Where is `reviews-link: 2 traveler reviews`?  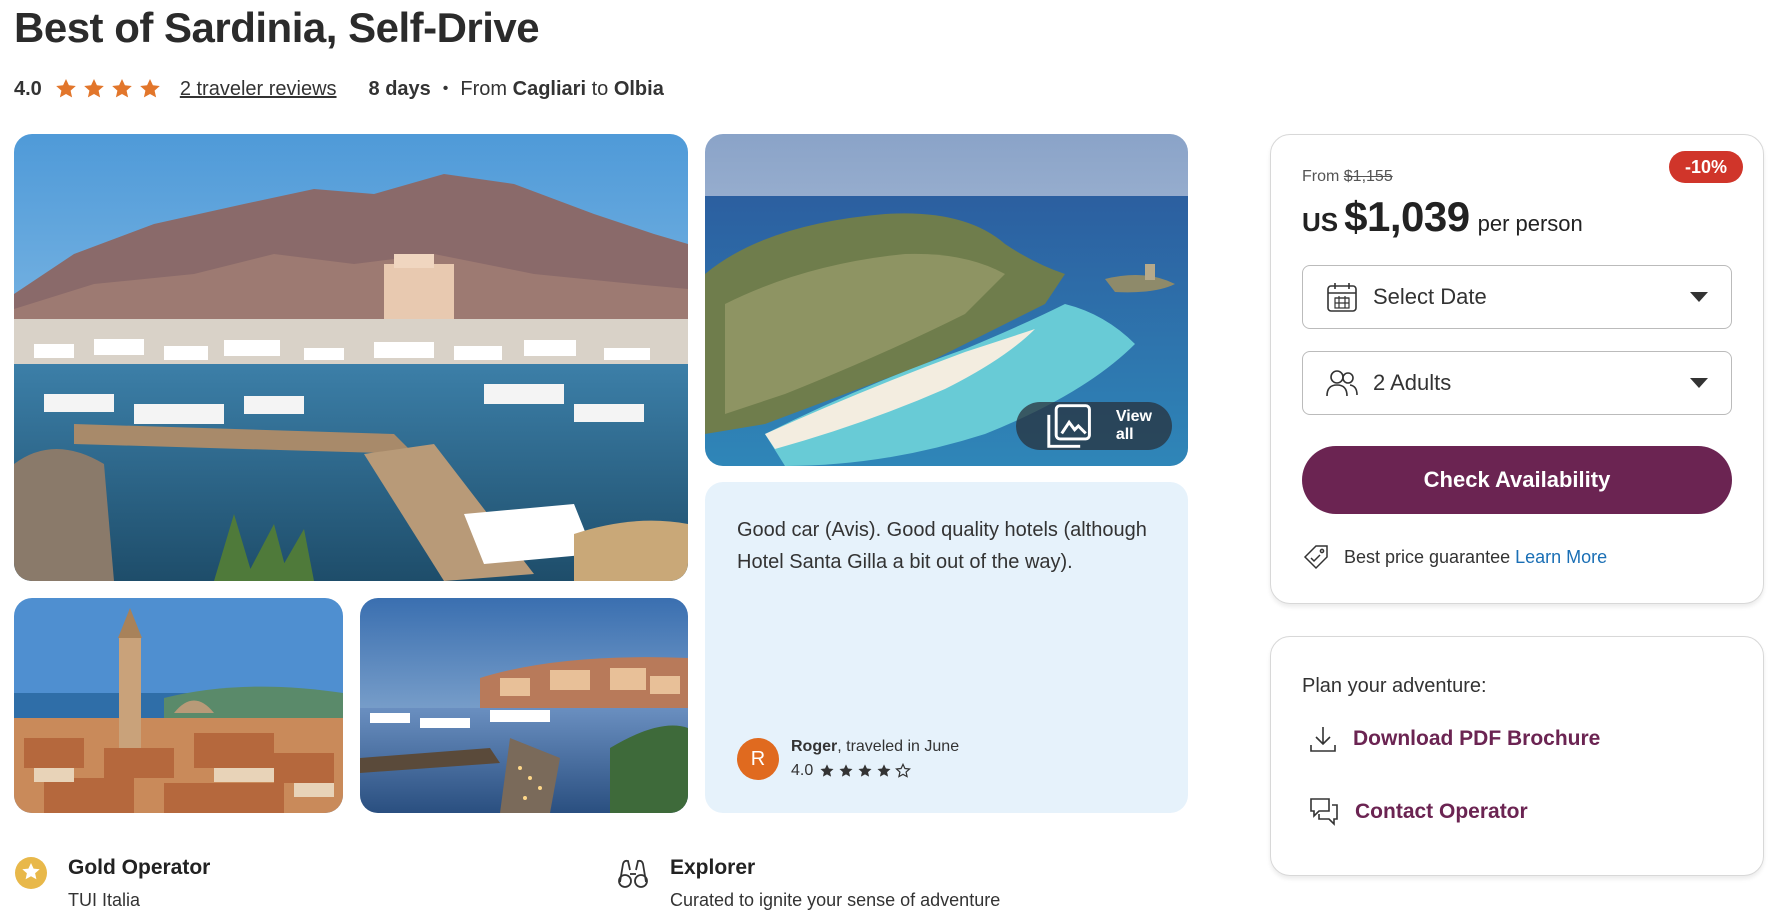 reviews-link: 2 traveler reviews is located at coordinates (258, 89).